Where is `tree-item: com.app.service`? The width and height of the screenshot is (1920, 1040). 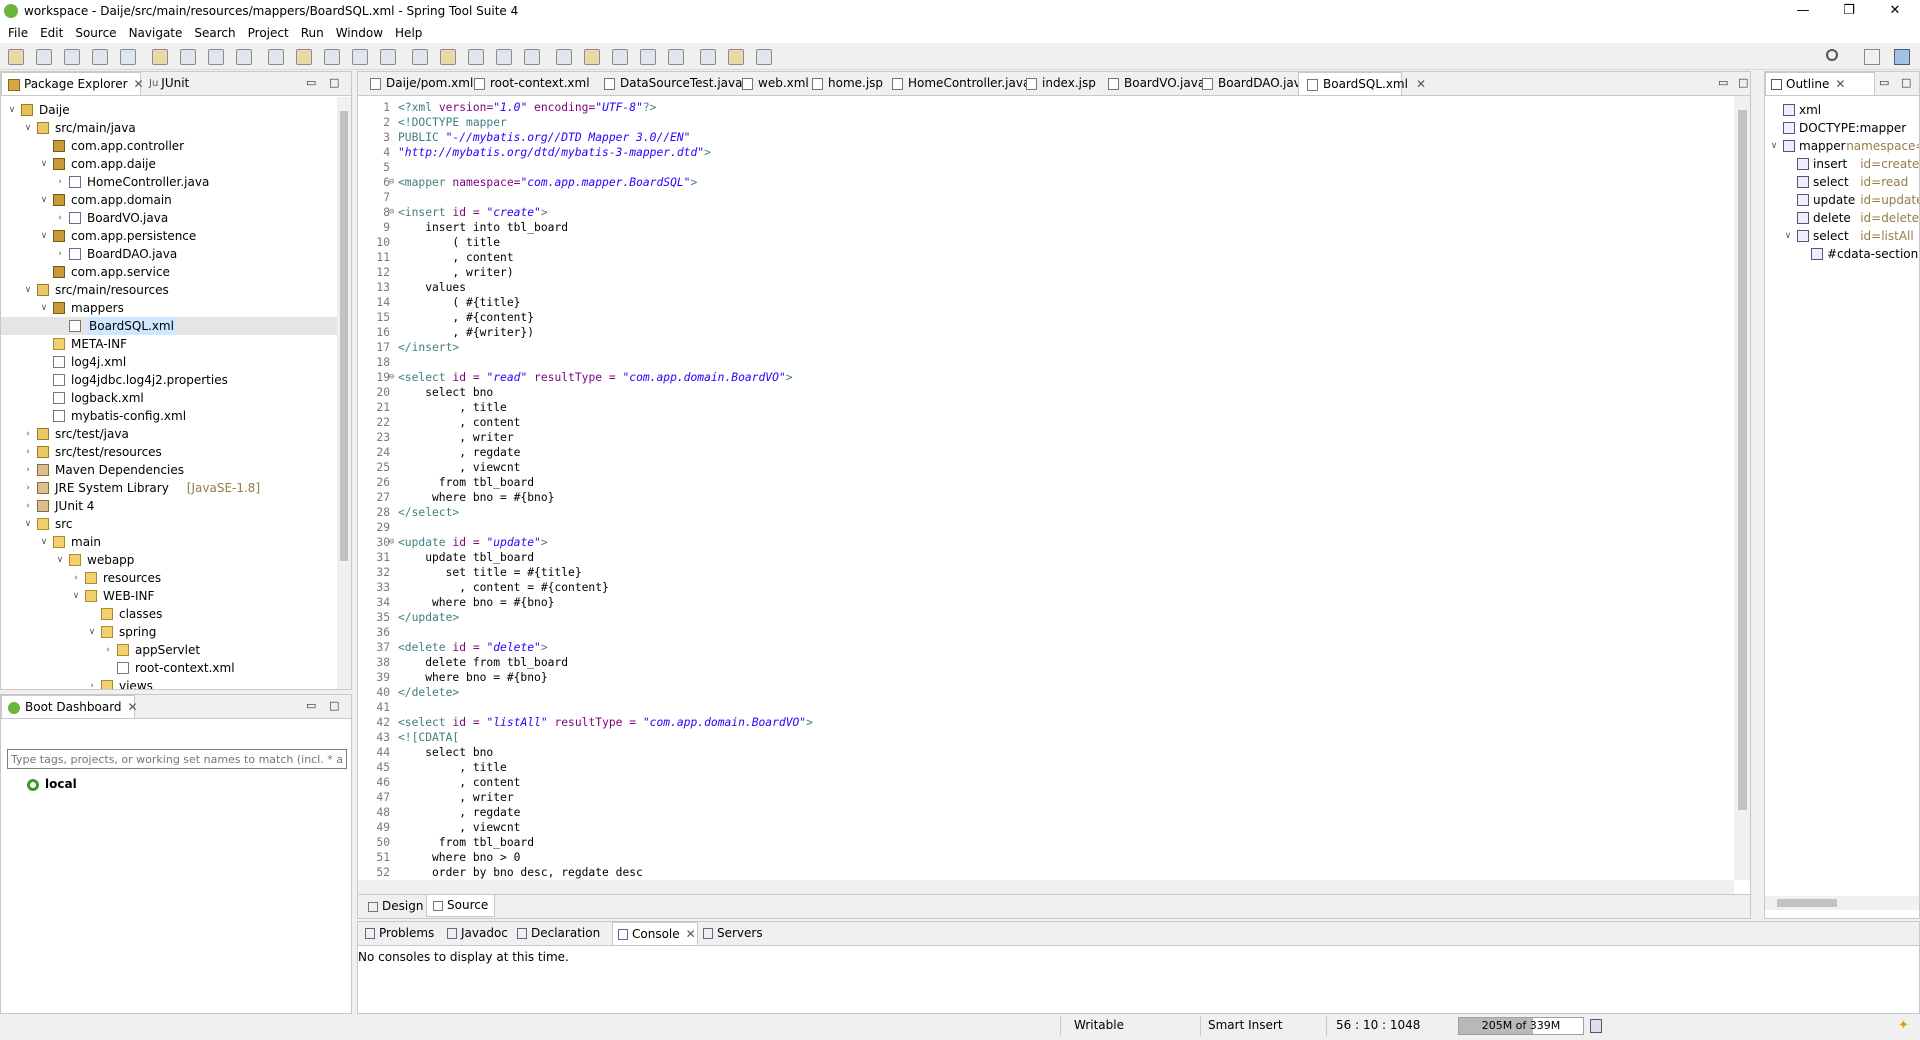
tree-item: com.app.service is located at coordinates (169, 272).